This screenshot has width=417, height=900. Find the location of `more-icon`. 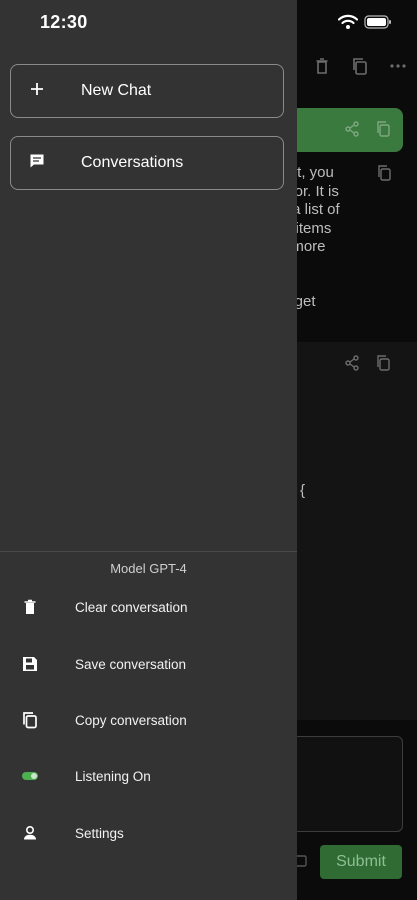

more-icon is located at coordinates (398, 66).